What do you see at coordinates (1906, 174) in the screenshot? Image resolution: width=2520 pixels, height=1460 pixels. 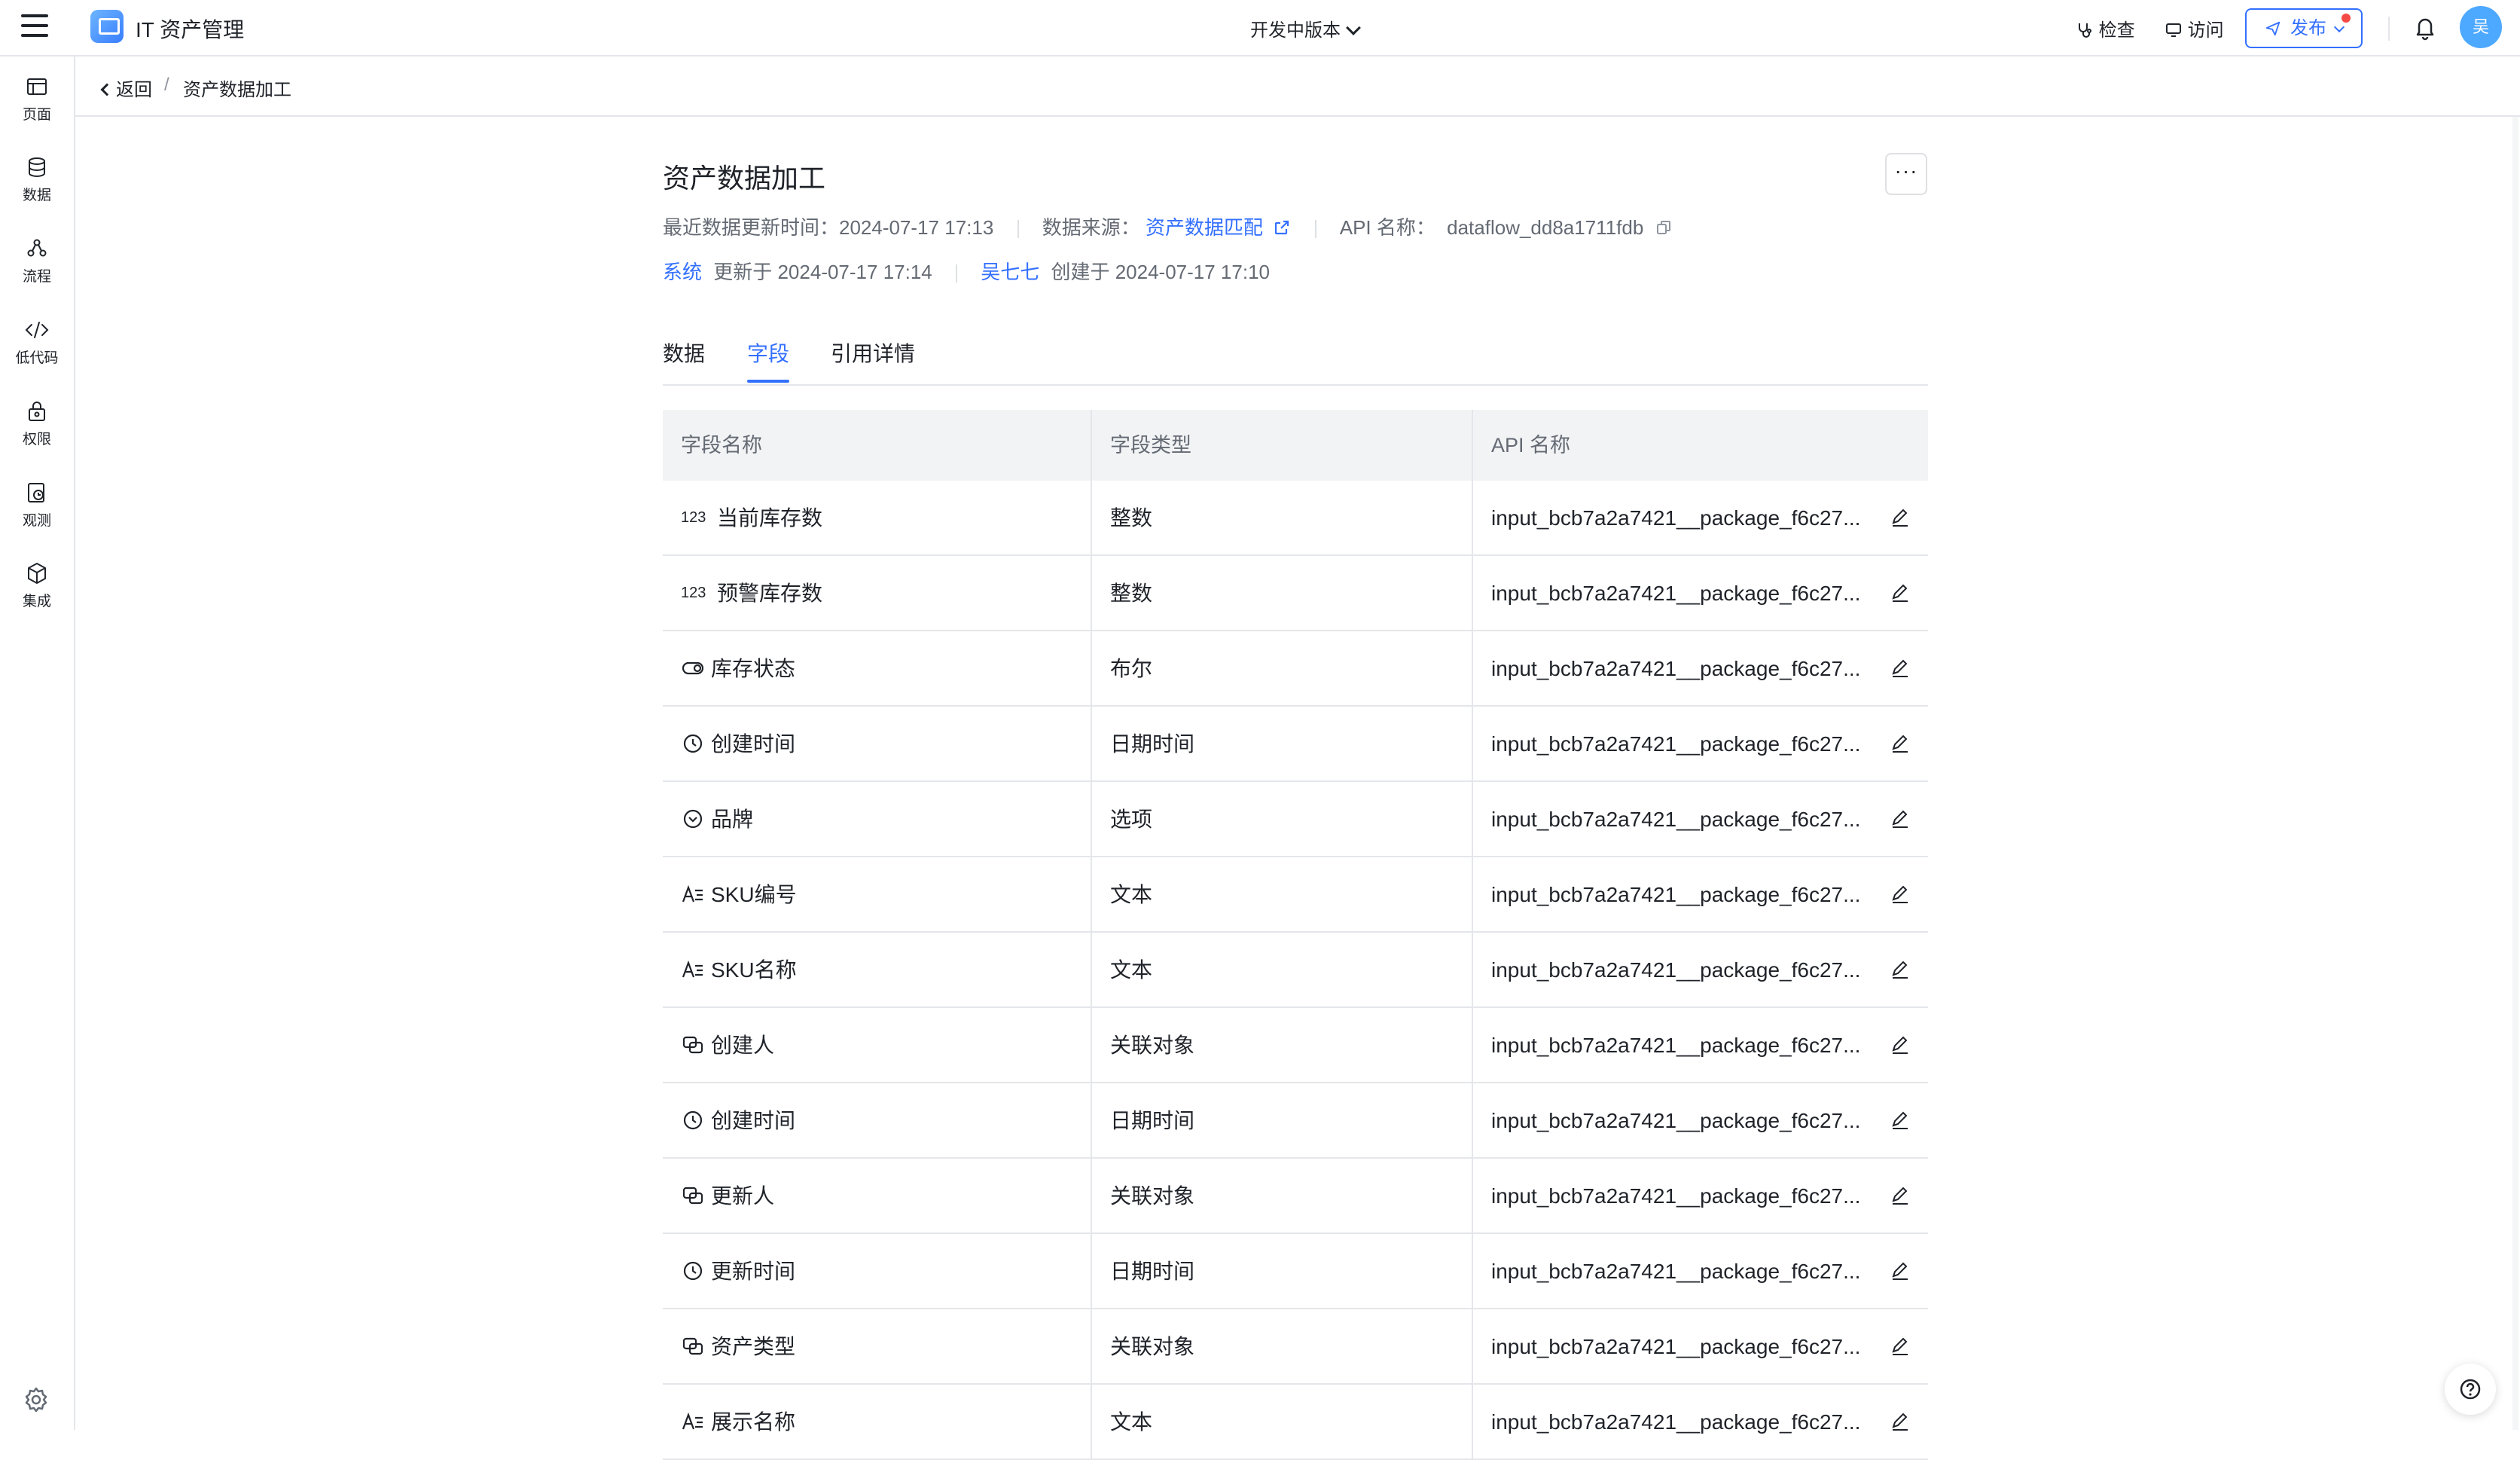 I see `more-button: ···` at bounding box center [1906, 174].